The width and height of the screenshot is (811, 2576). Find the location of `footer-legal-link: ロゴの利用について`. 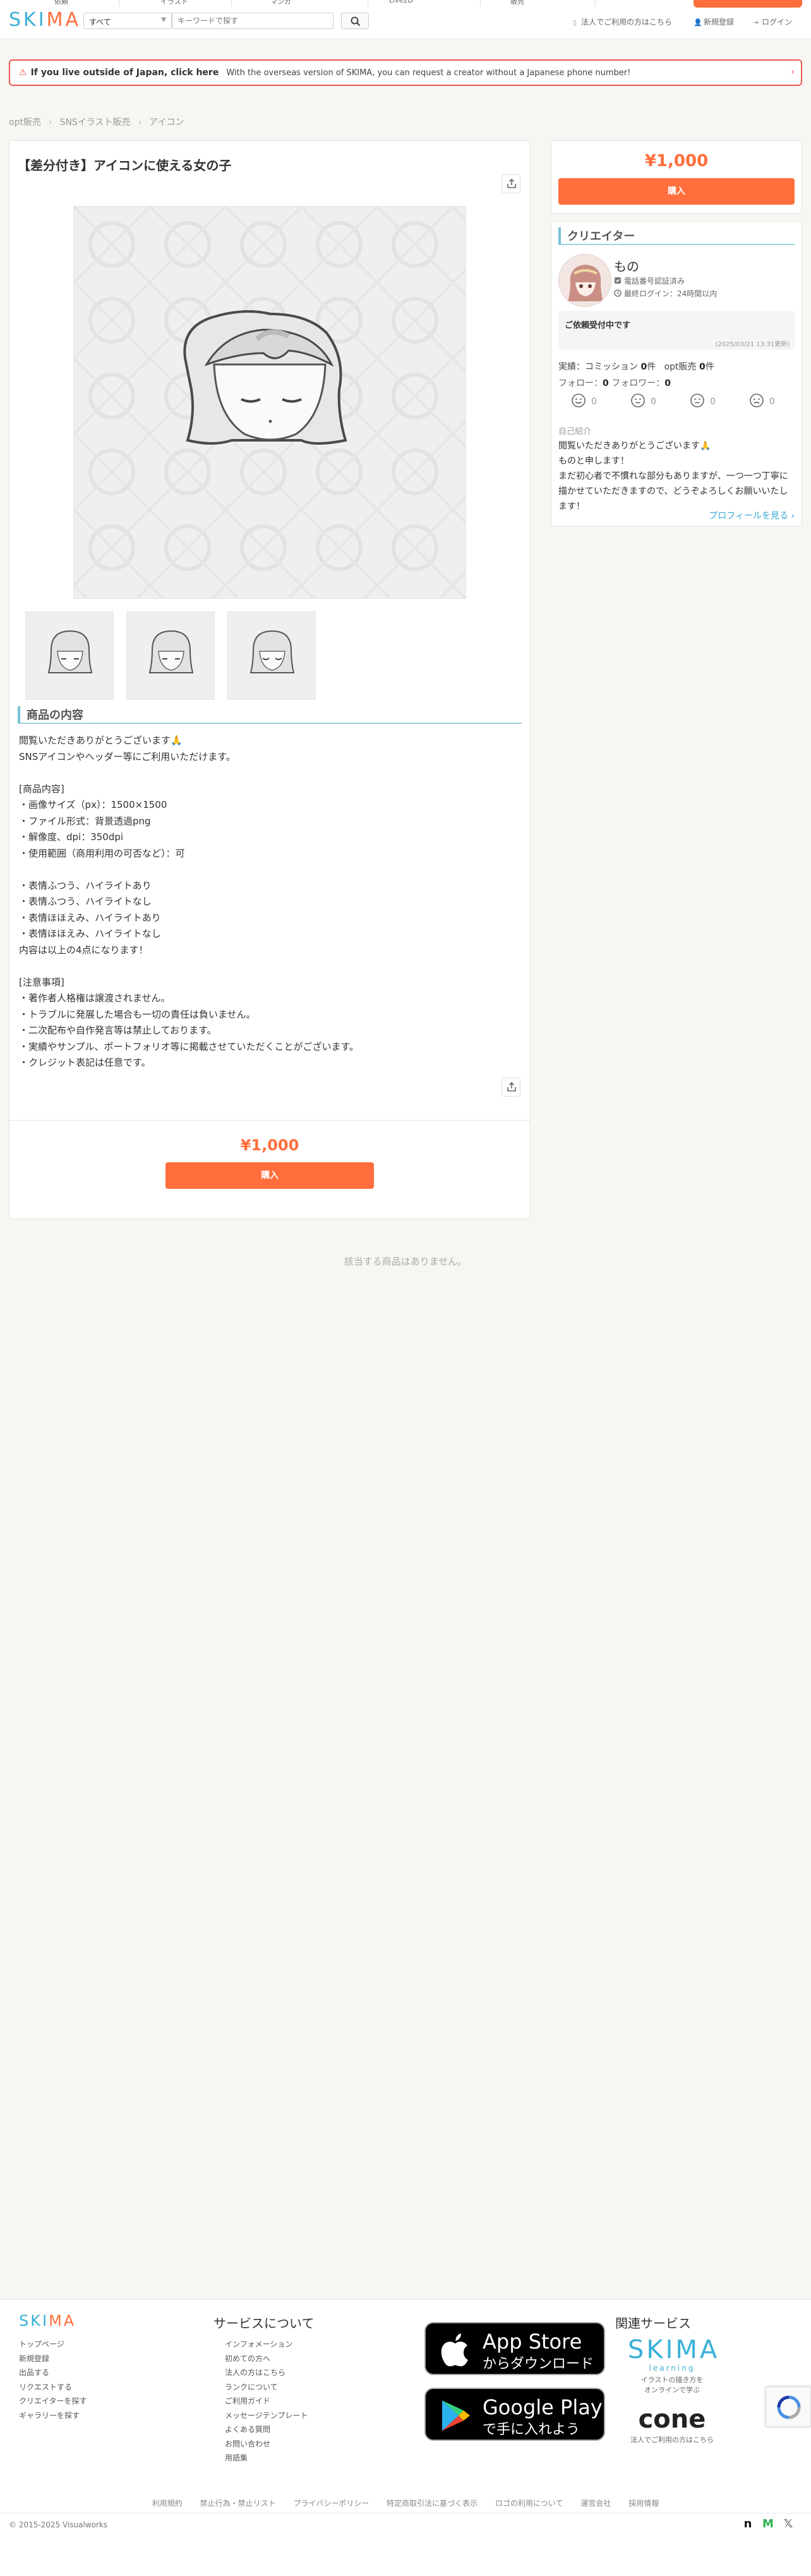

footer-legal-link: ロゴの利用について is located at coordinates (529, 2503).